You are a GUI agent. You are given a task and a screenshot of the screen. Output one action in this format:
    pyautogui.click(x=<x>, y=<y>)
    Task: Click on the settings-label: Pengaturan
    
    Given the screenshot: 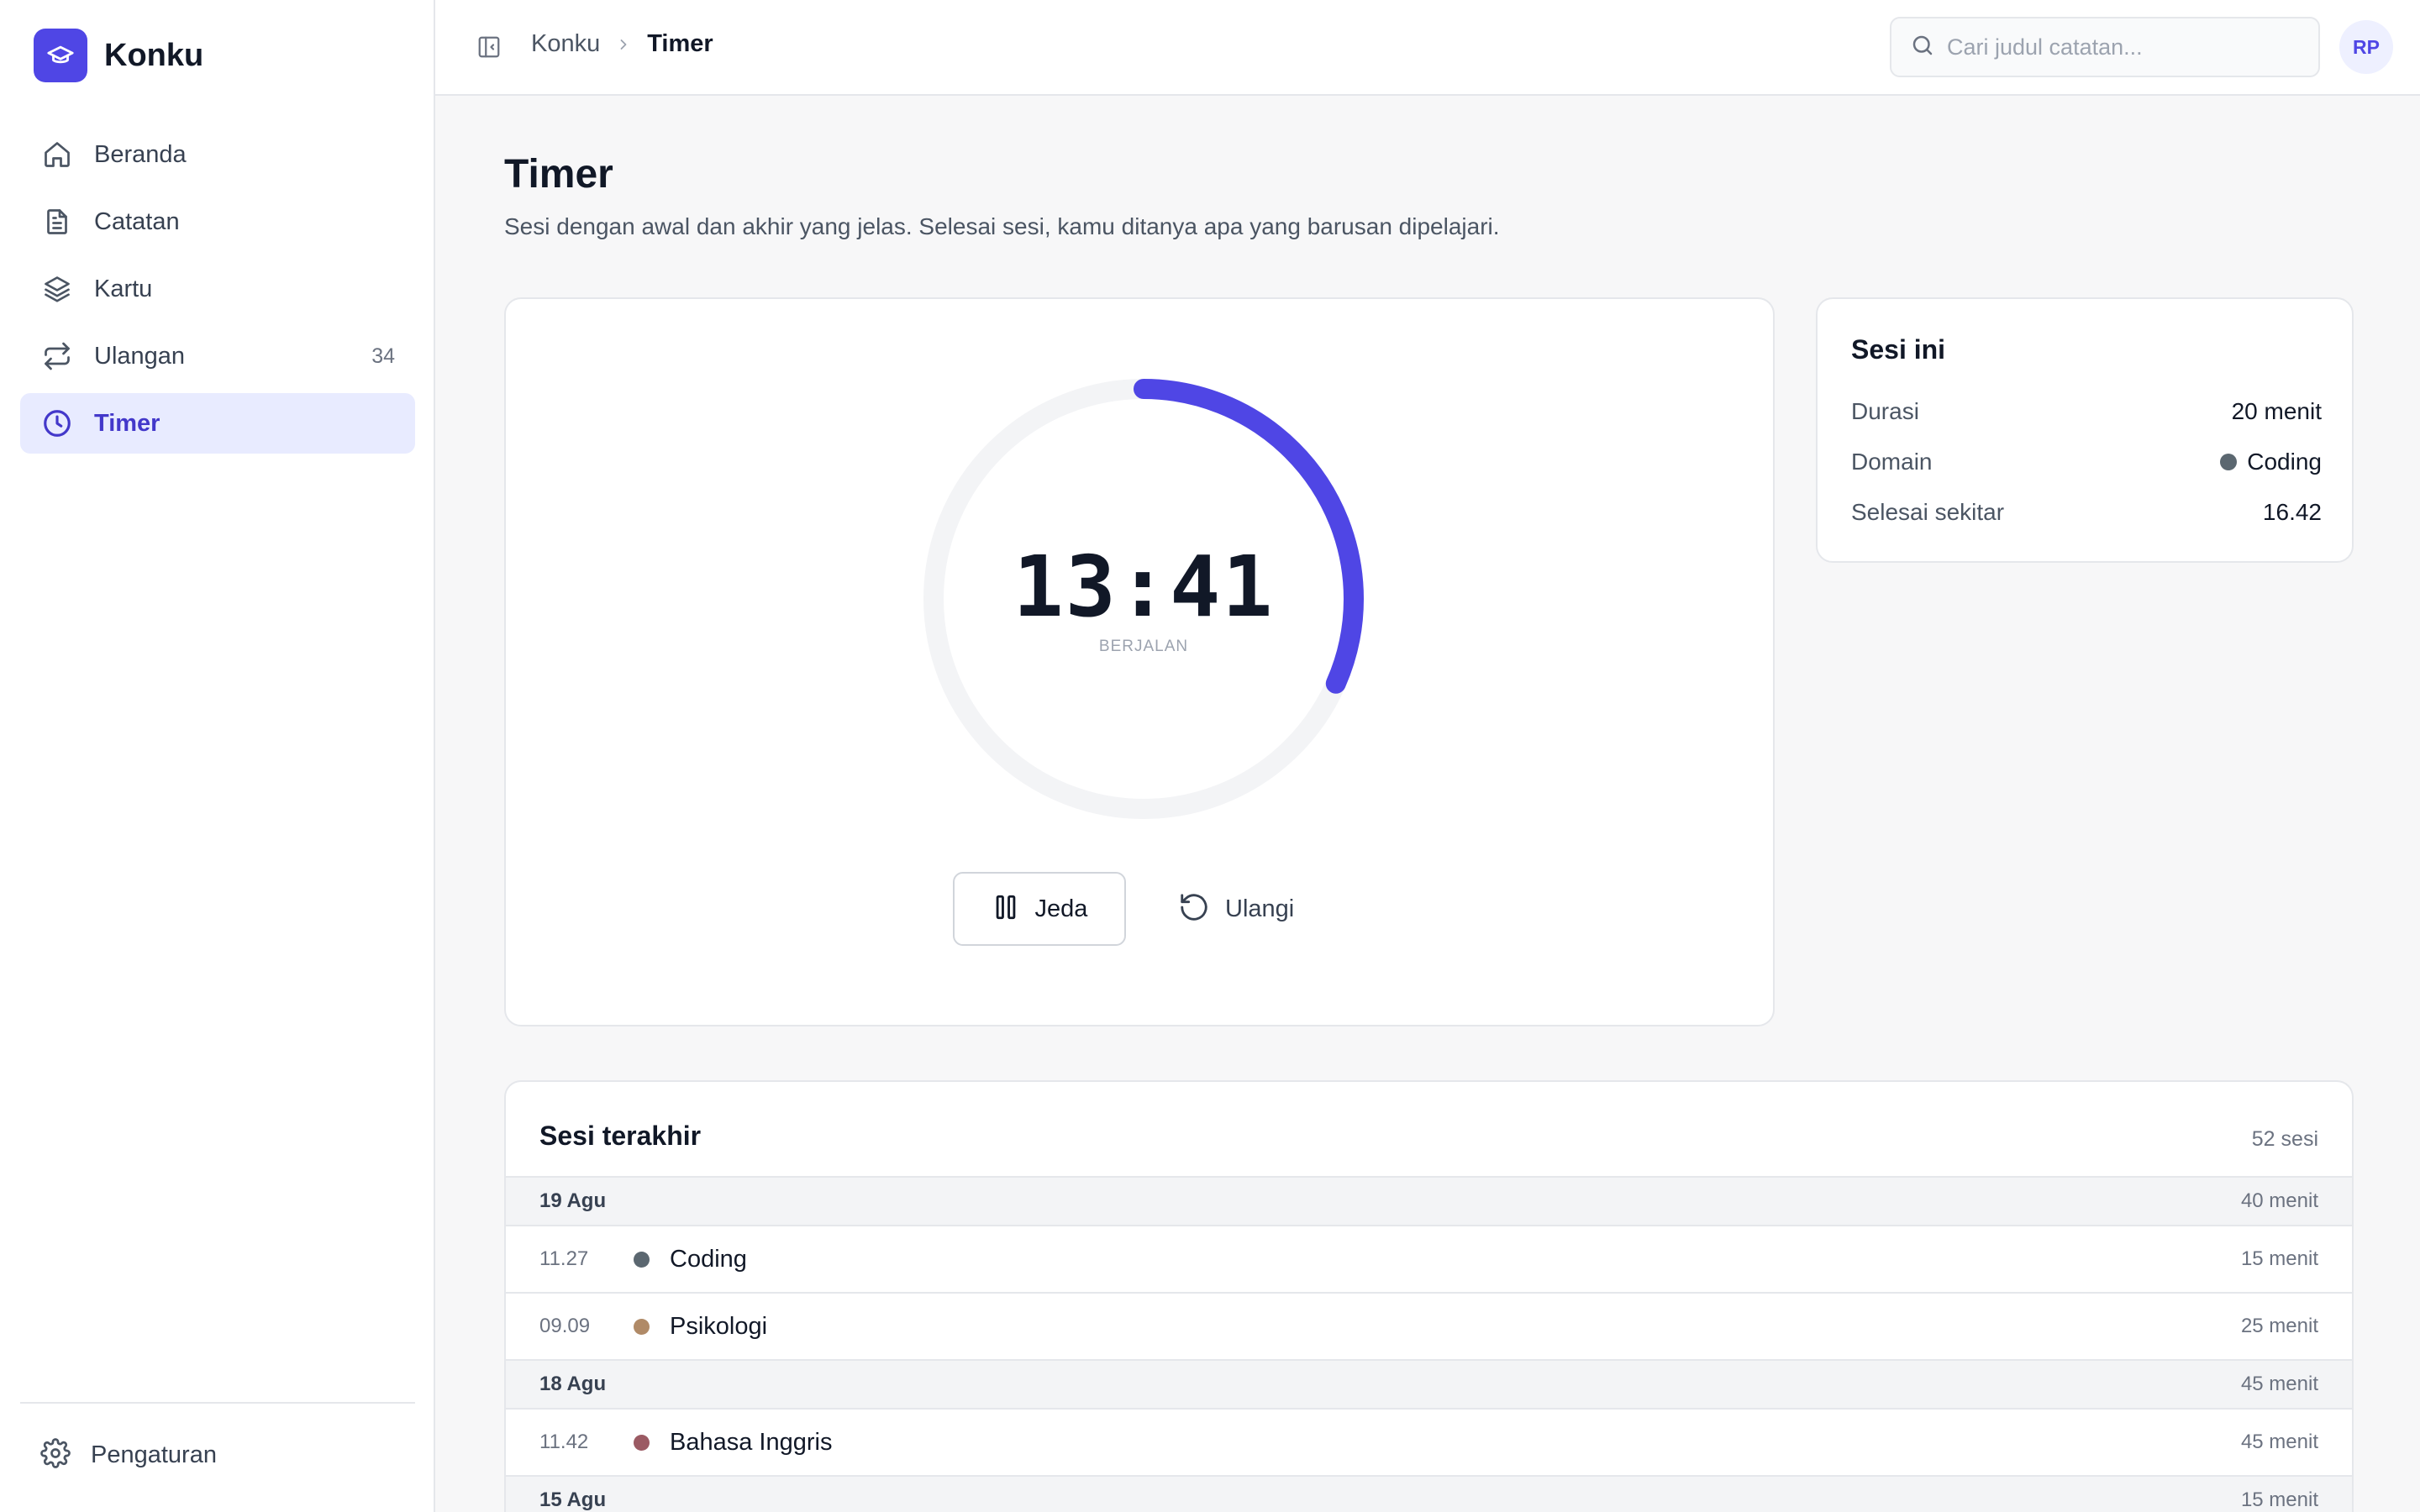 What is the action you would take?
    pyautogui.click(x=154, y=1454)
    